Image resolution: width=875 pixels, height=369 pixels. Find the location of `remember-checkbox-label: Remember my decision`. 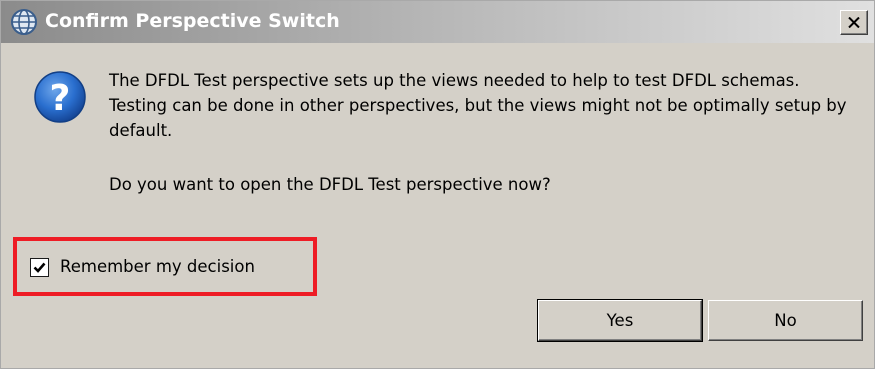

remember-checkbox-label: Remember my decision is located at coordinates (157, 266).